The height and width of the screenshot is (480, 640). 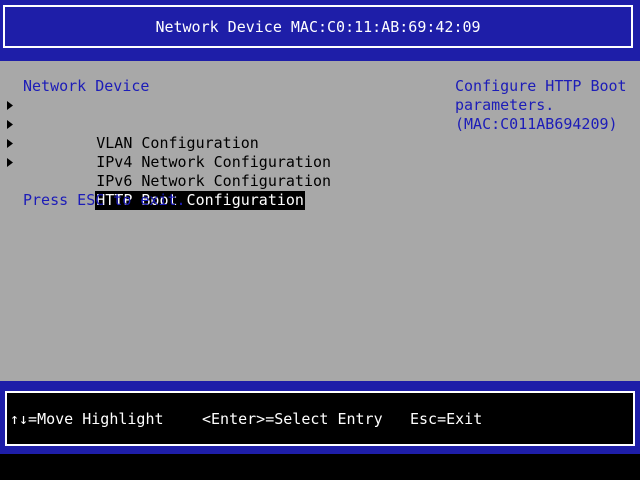 I want to click on help-text-line: parameters., so click(x=505, y=105).